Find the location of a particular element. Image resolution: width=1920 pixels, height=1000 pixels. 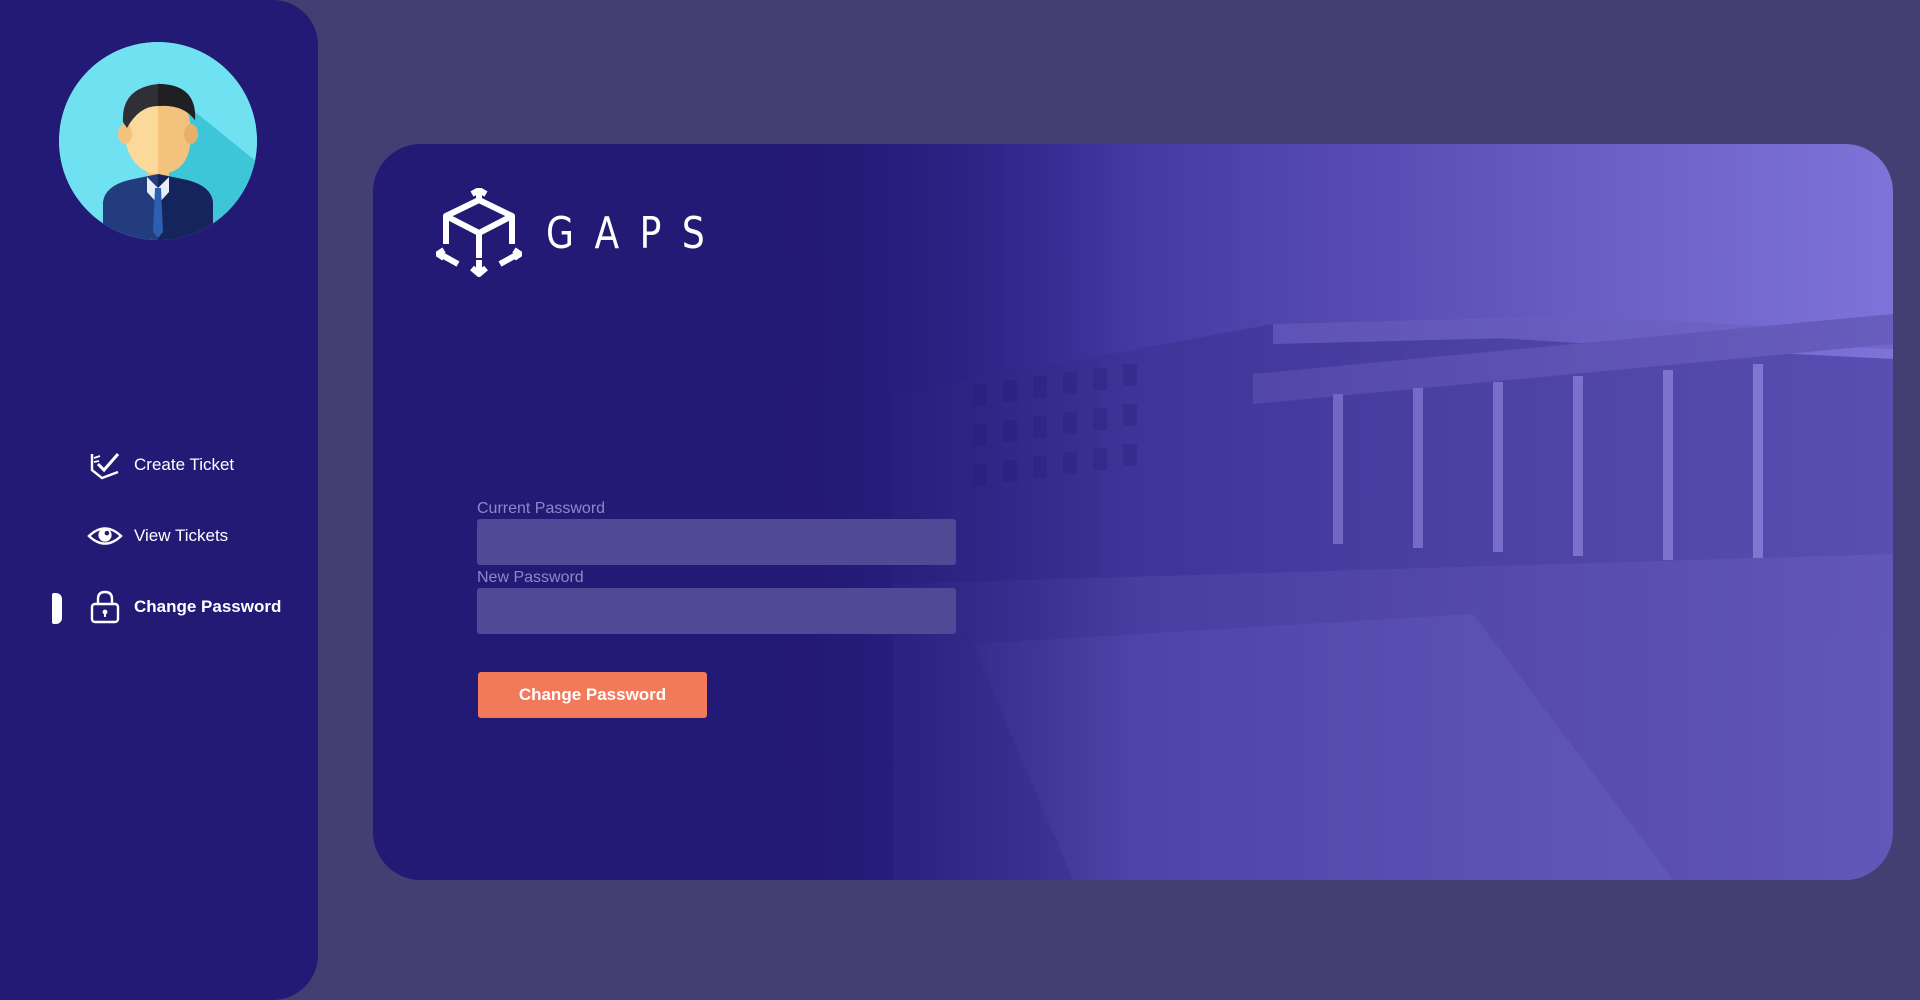

active-indicator is located at coordinates (57, 608).